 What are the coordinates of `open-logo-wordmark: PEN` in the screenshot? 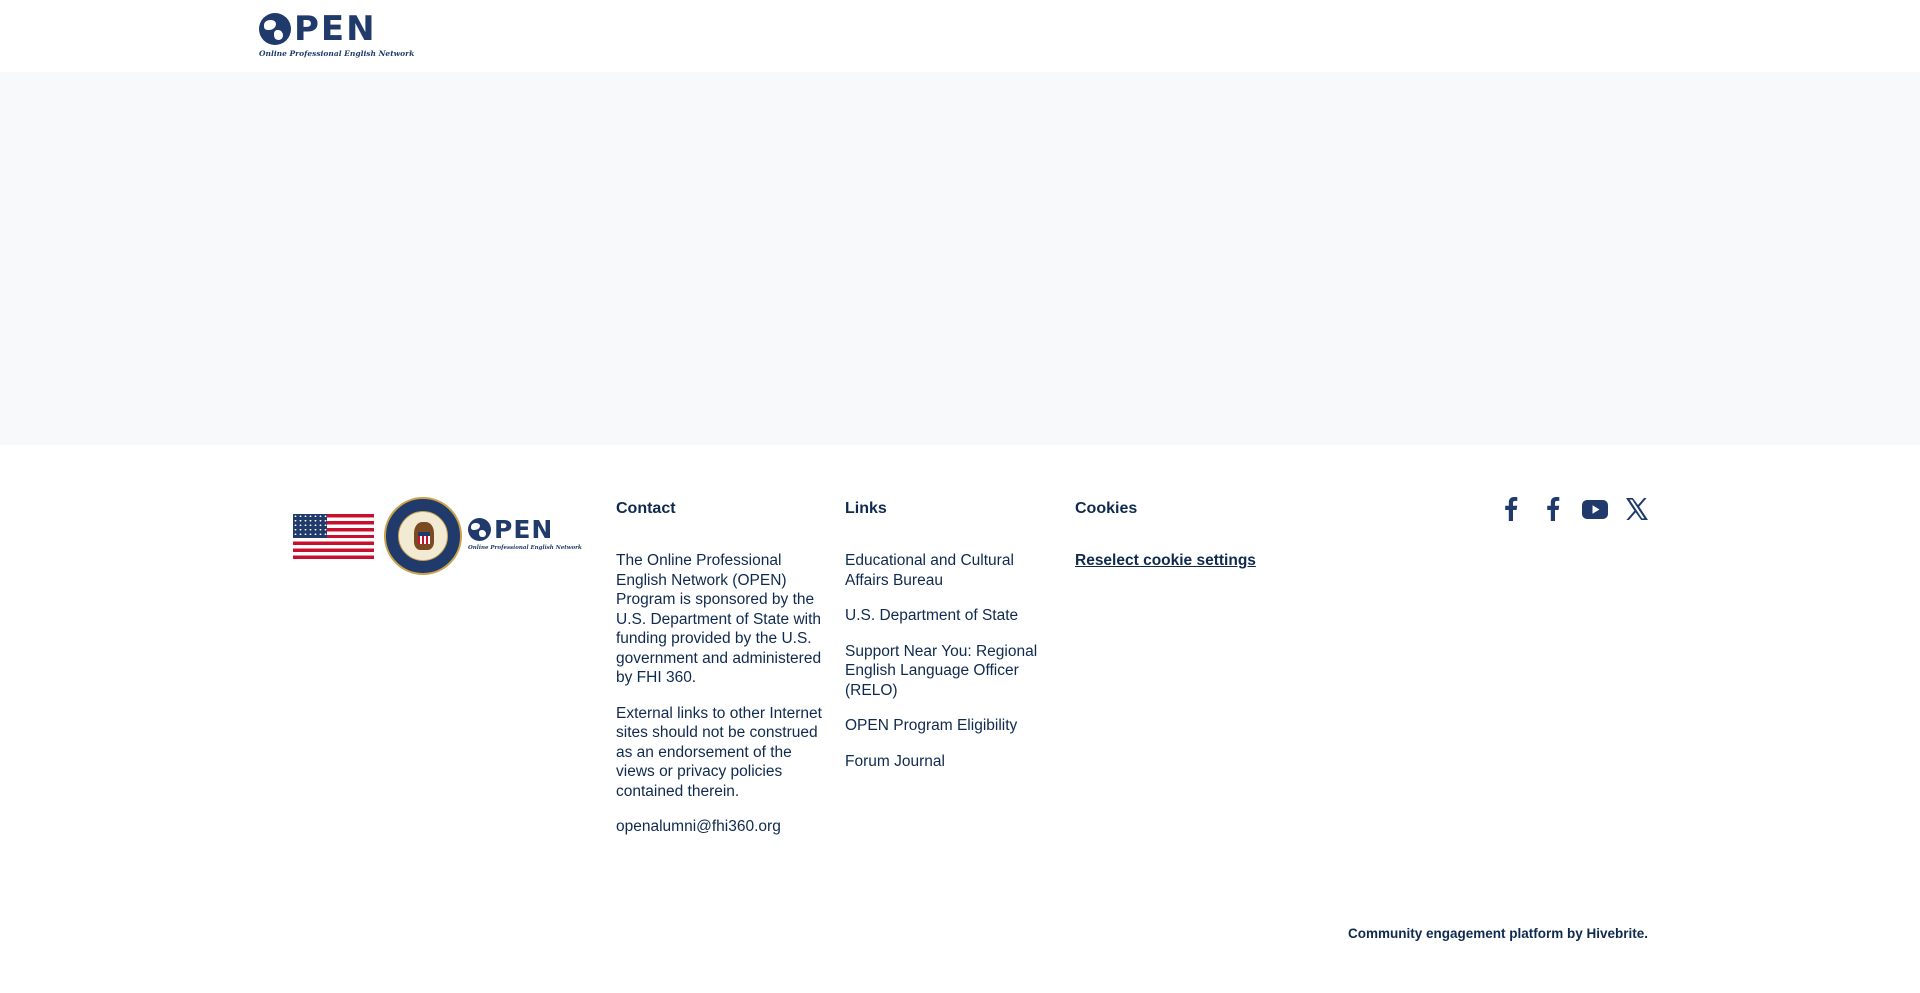 It's located at (318, 29).